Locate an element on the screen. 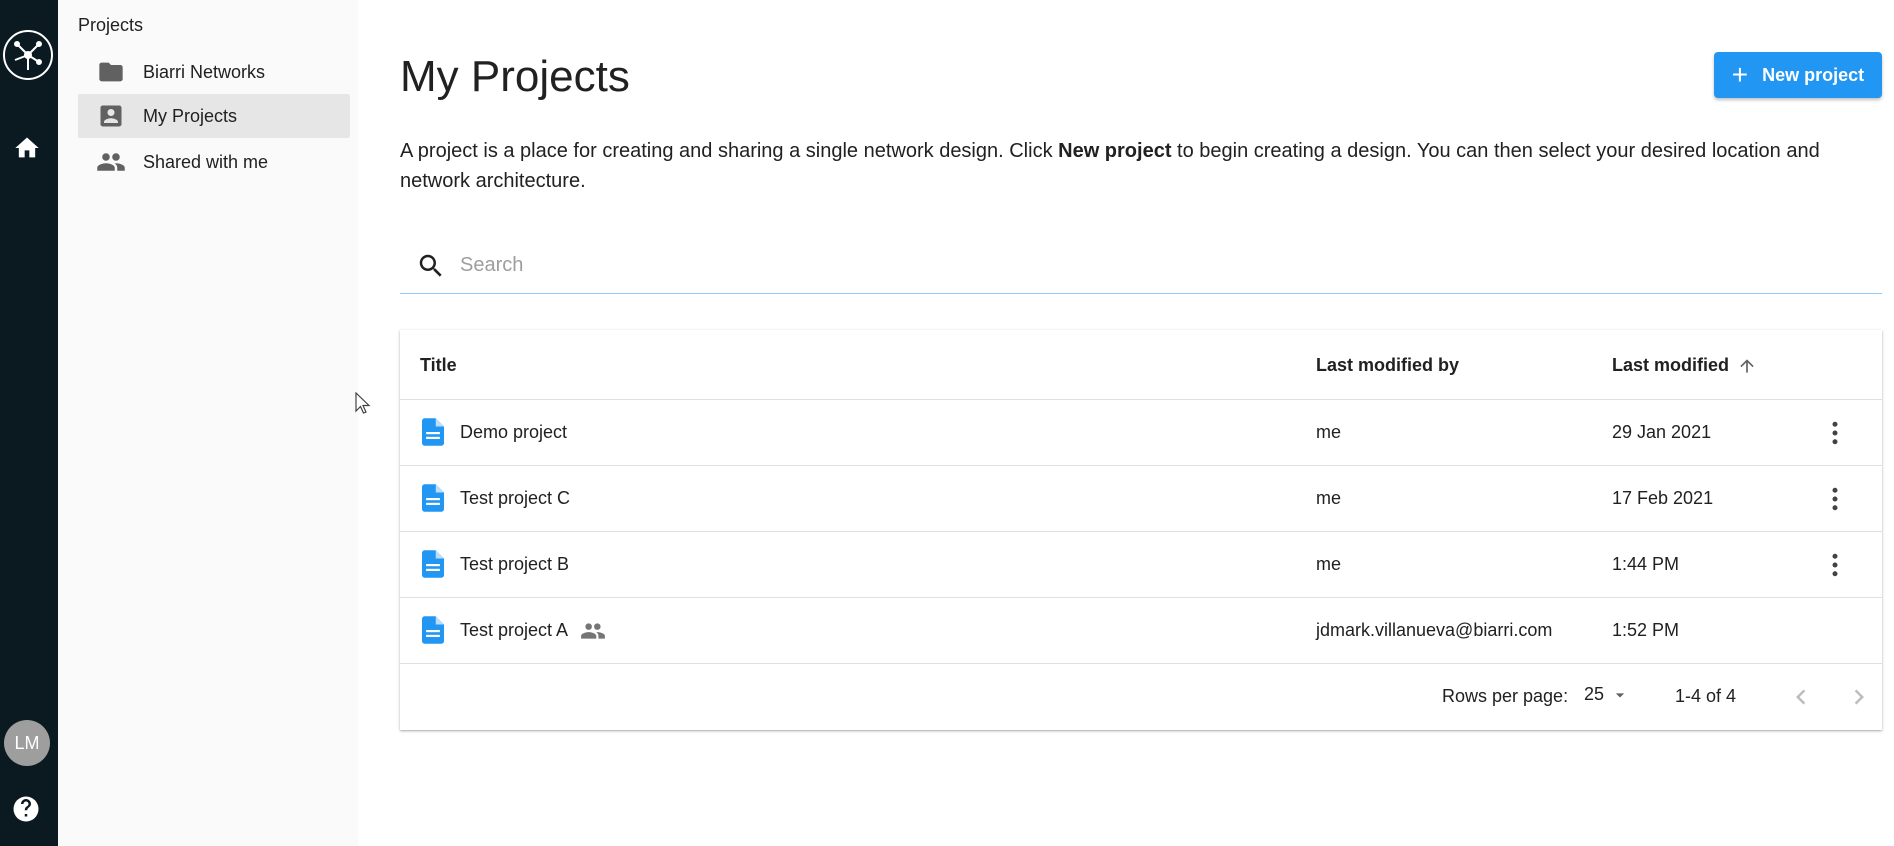 The height and width of the screenshot is (846, 1894). table-row: Demo project me 29 Jan 2021 is located at coordinates (1141, 433).